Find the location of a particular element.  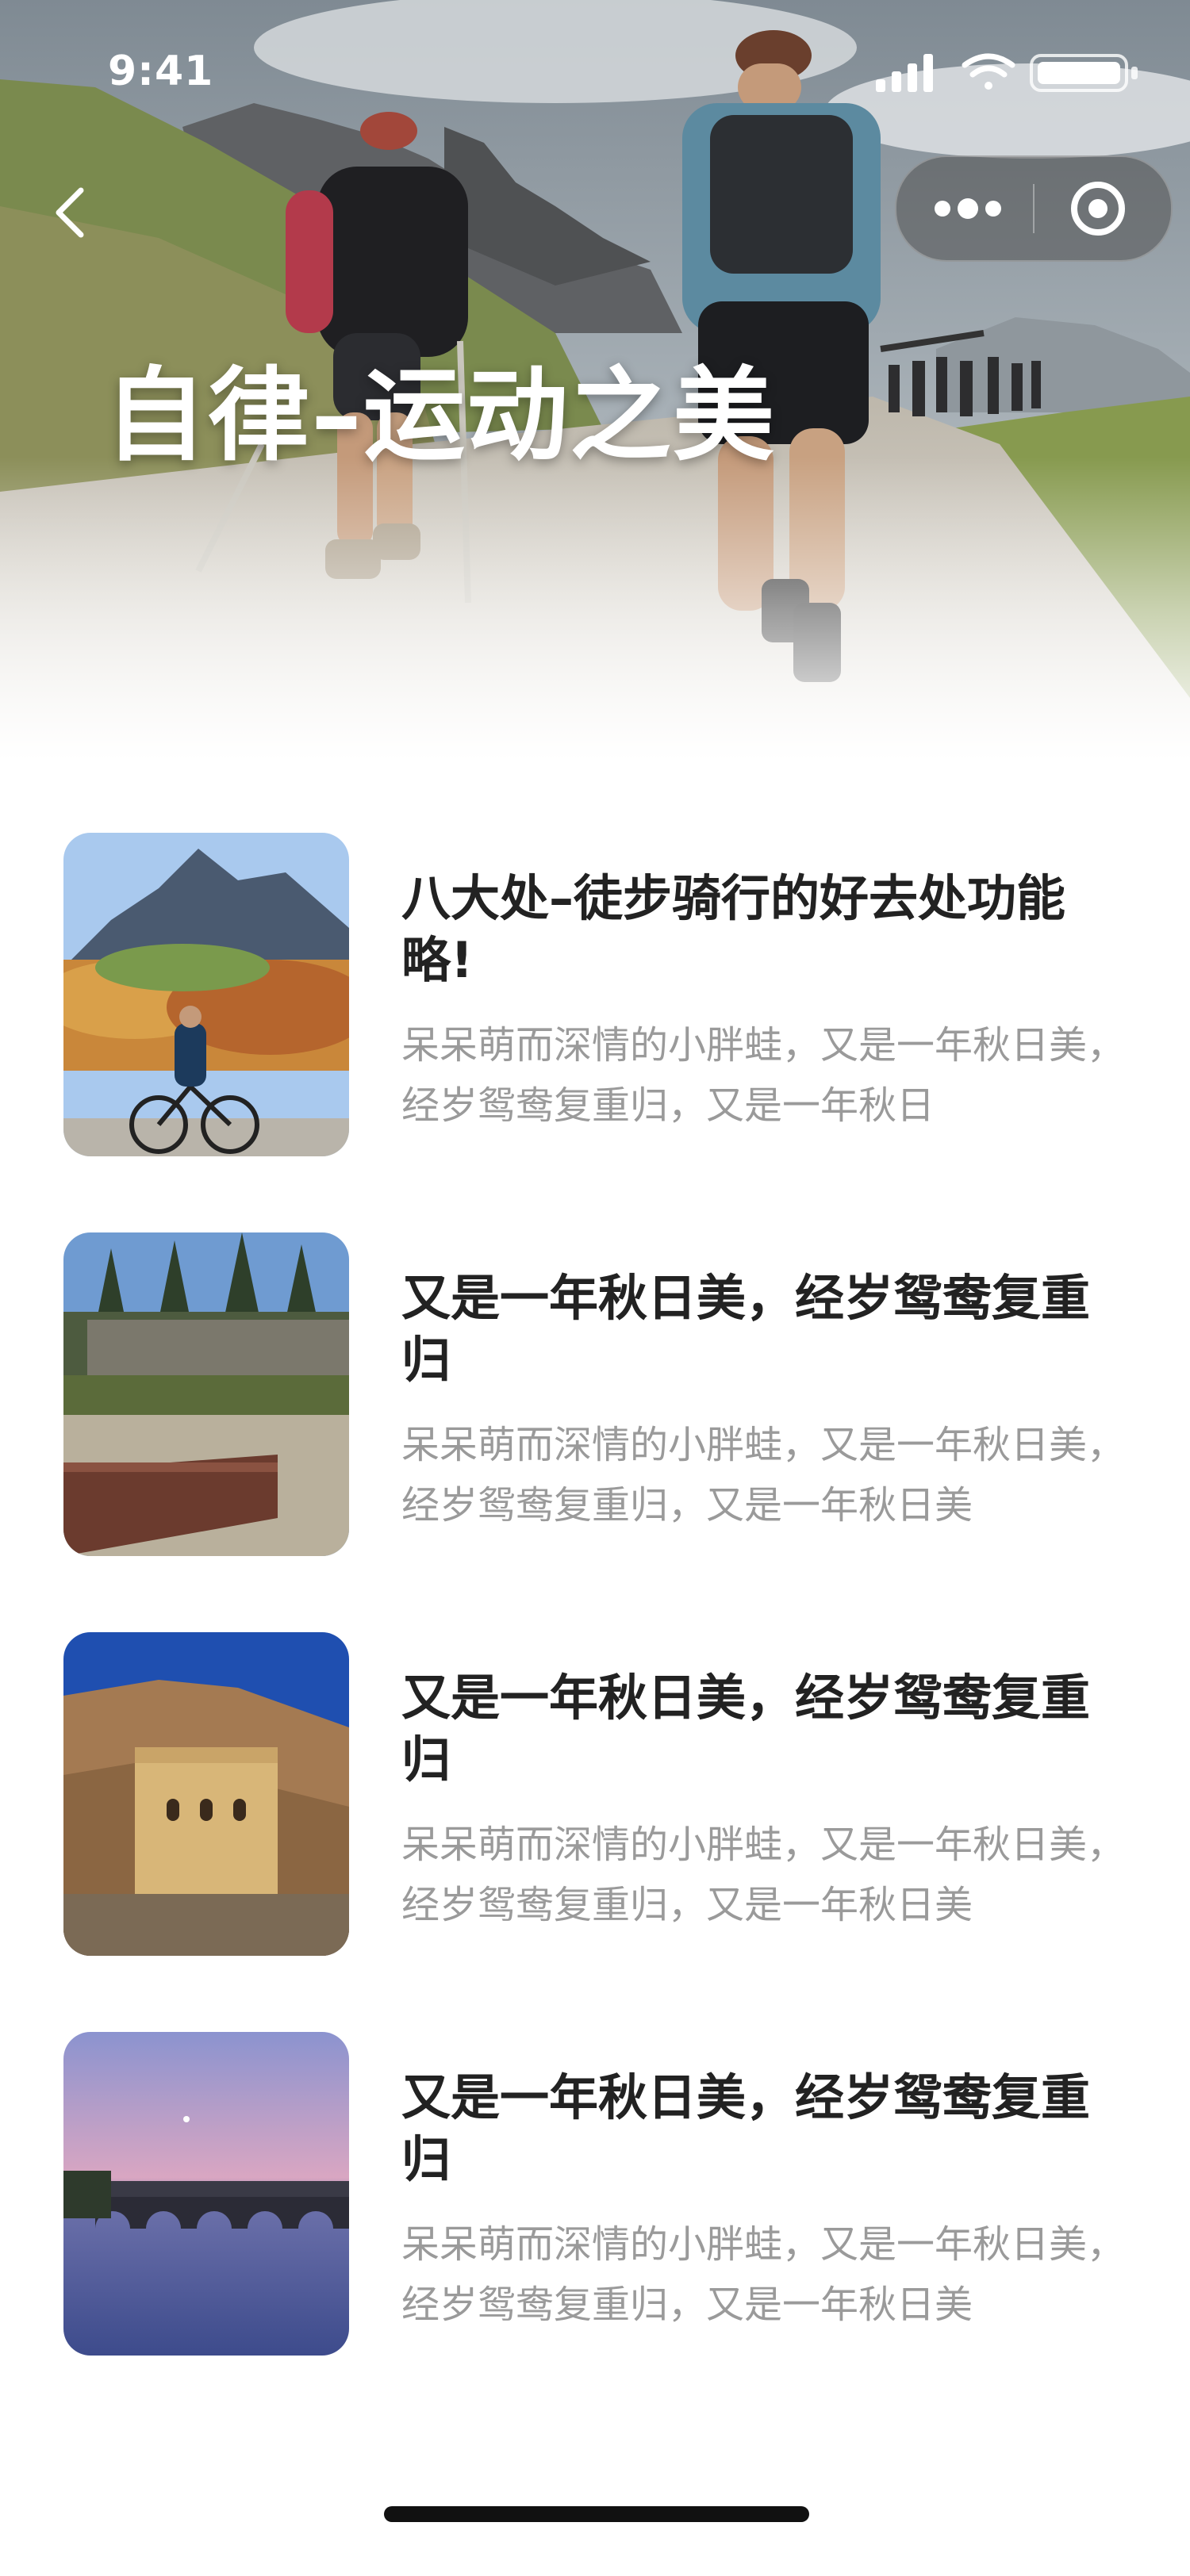

article-title: 八大处–徒步骑行的好去处功能略! is located at coordinates (733, 929).